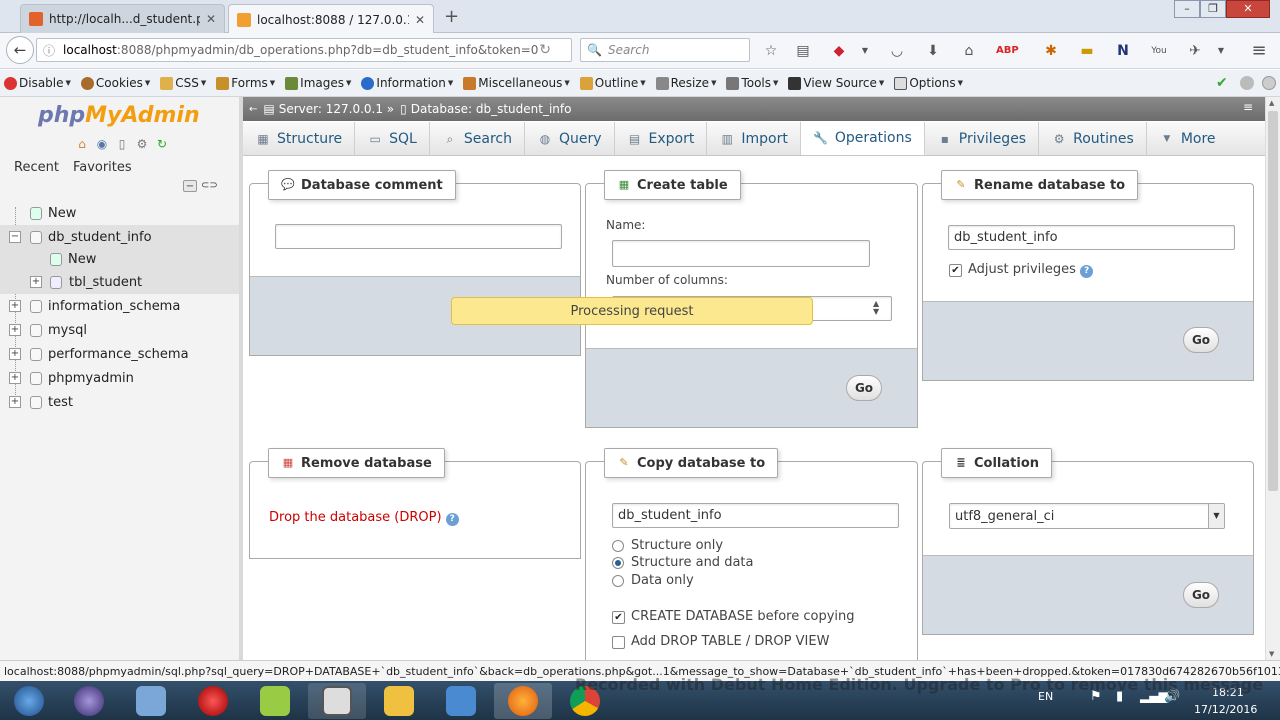 The height and width of the screenshot is (720, 1280). Describe the element at coordinates (1201, 340) in the screenshot. I see `rename-go-button: Go` at that location.